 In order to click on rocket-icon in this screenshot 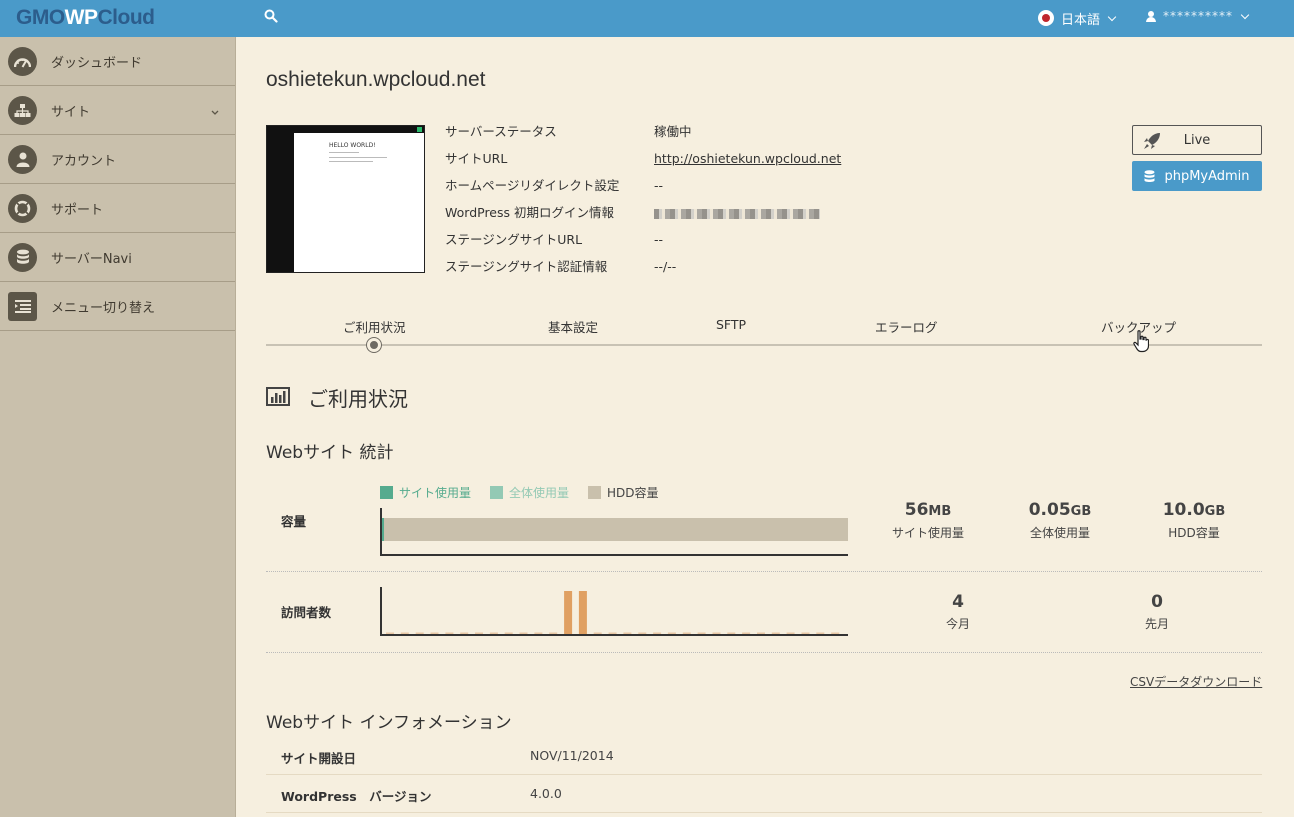, I will do `click(1152, 141)`.